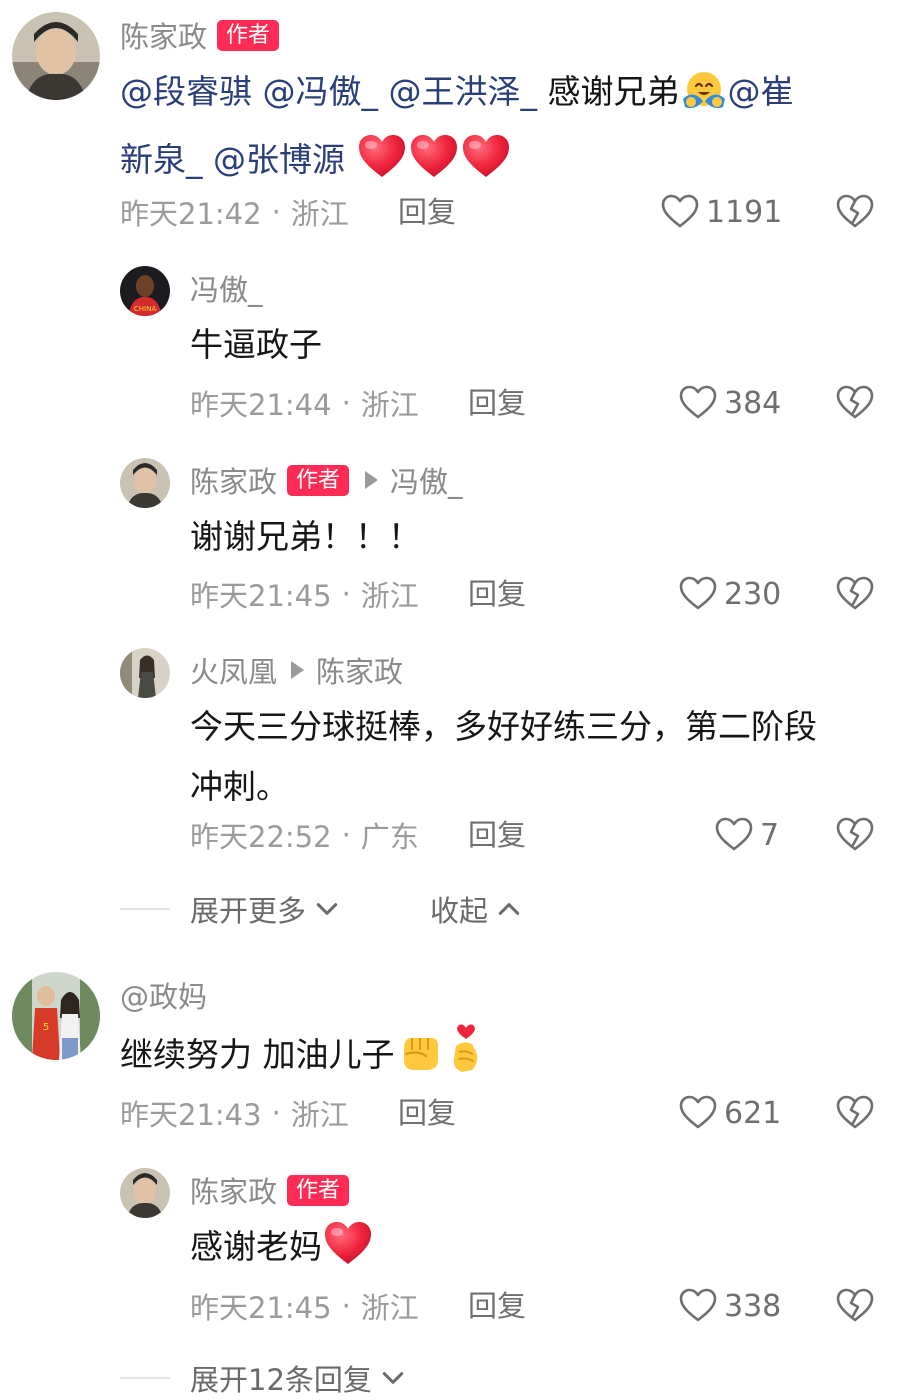 The image size is (921, 1400). What do you see at coordinates (186, 91) in the screenshot?
I see `mention-link: @段睿骐` at bounding box center [186, 91].